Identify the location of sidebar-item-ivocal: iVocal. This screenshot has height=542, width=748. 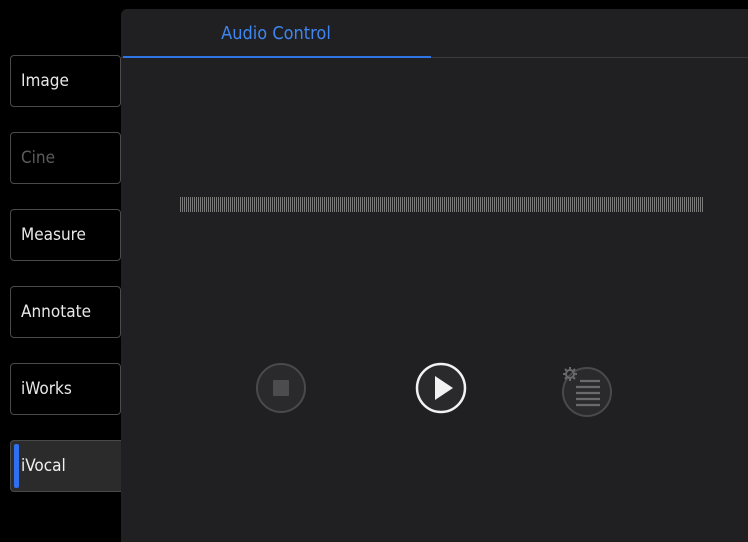
(66, 466).